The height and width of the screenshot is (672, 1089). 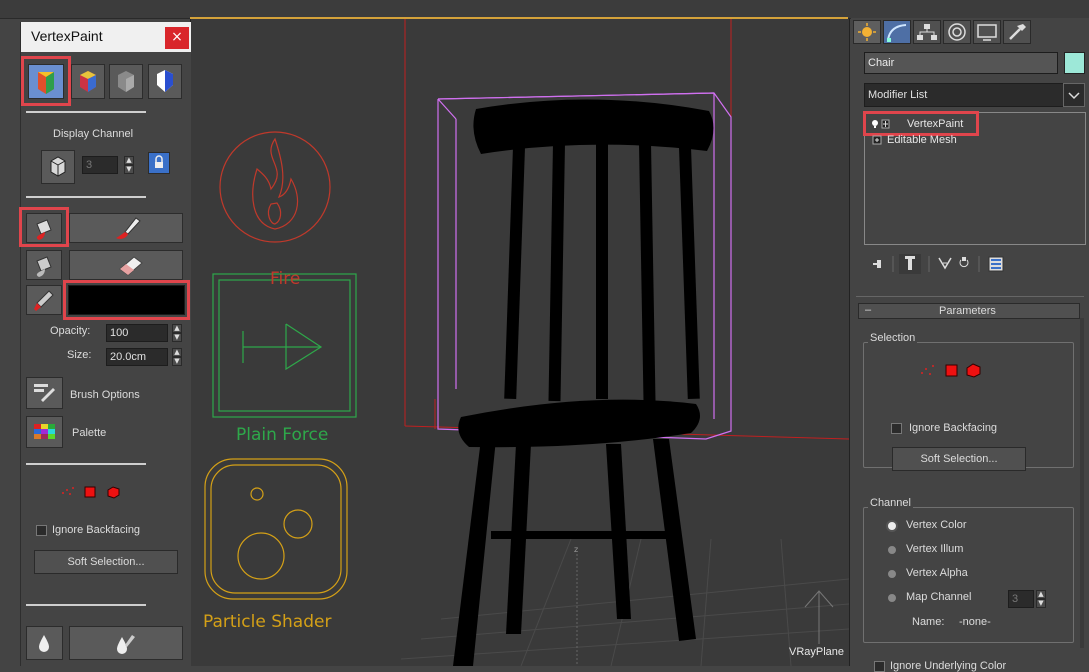 What do you see at coordinates (131, 266) in the screenshot?
I see `eraser-icon` at bounding box center [131, 266].